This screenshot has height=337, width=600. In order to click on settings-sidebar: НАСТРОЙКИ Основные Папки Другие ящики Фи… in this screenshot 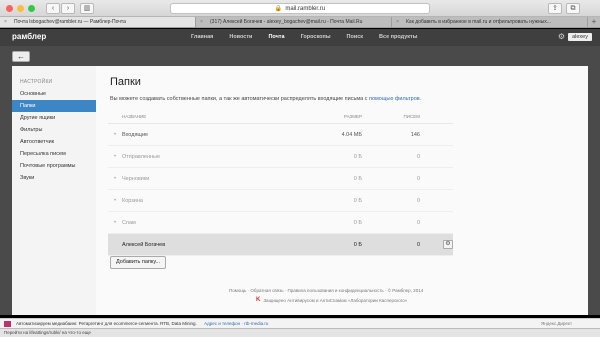, I will do `click(54, 190)`.